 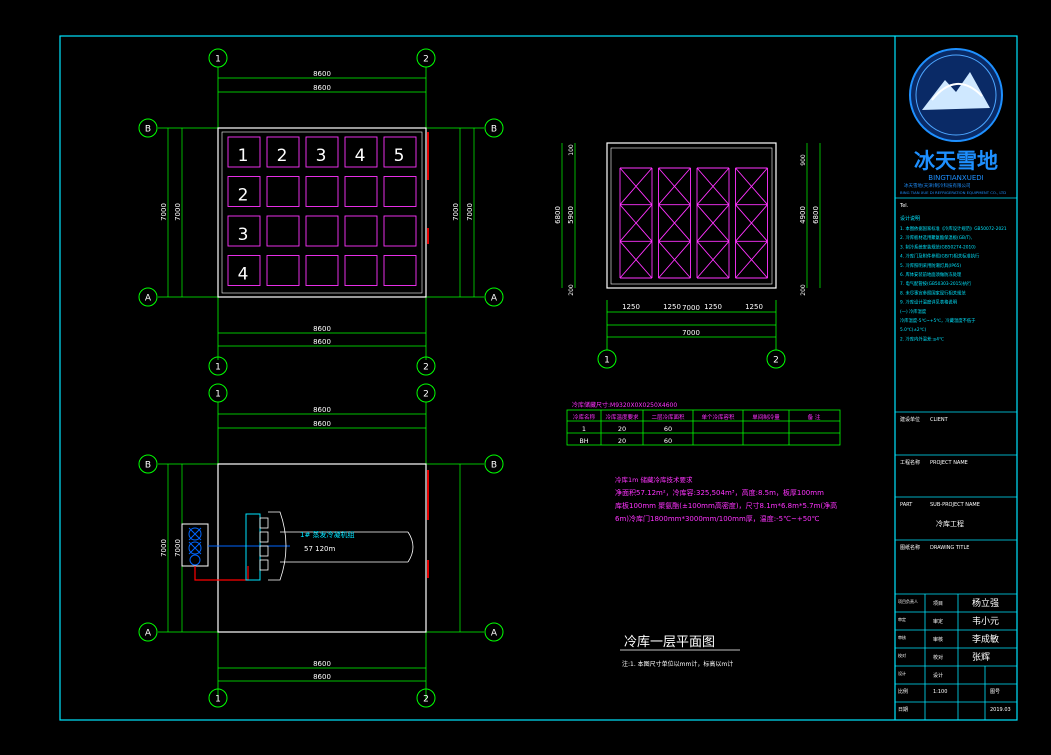 What do you see at coordinates (955, 505) in the screenshot?
I see `subproject-value: SUB-PROJECT NAME` at bounding box center [955, 505].